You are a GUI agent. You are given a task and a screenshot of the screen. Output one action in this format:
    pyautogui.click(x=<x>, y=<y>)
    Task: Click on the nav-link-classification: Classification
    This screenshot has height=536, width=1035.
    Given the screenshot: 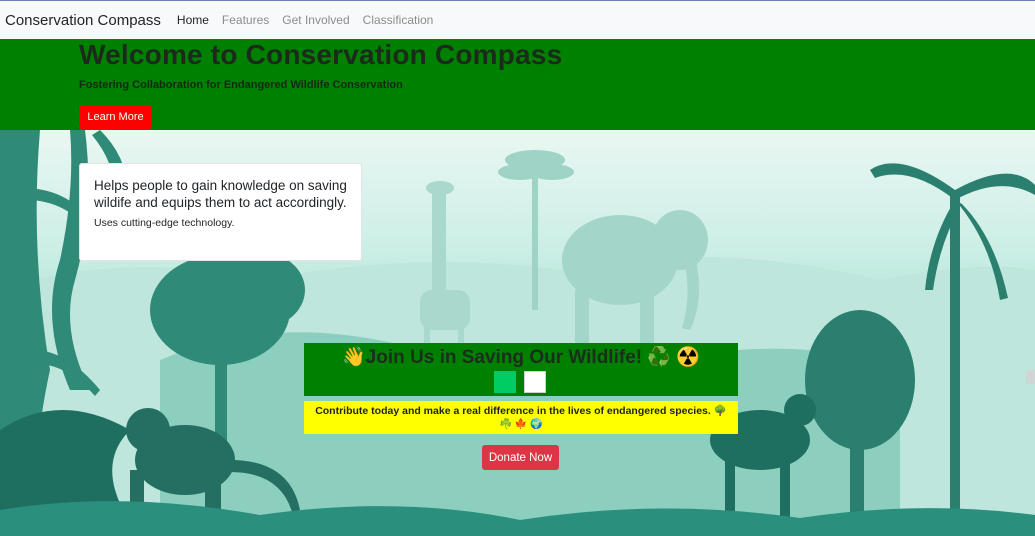 What is the action you would take?
    pyautogui.click(x=398, y=20)
    